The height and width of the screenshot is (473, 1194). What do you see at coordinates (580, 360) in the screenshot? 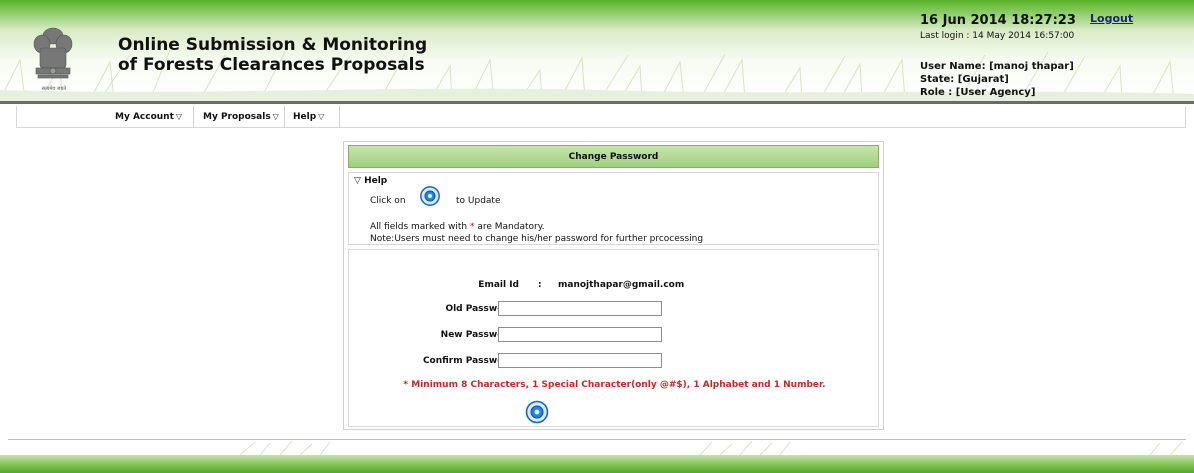
I see `confirm-password-field` at bounding box center [580, 360].